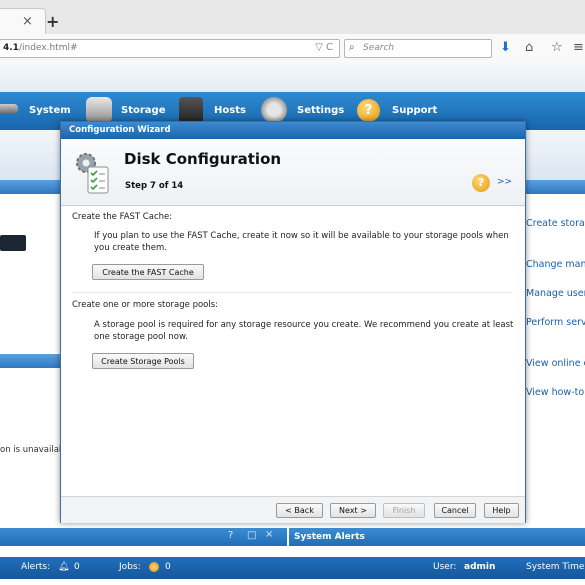  Describe the element at coordinates (154, 186) in the screenshot. I see `wizard-step-indicator: Step 7 of 14` at that location.